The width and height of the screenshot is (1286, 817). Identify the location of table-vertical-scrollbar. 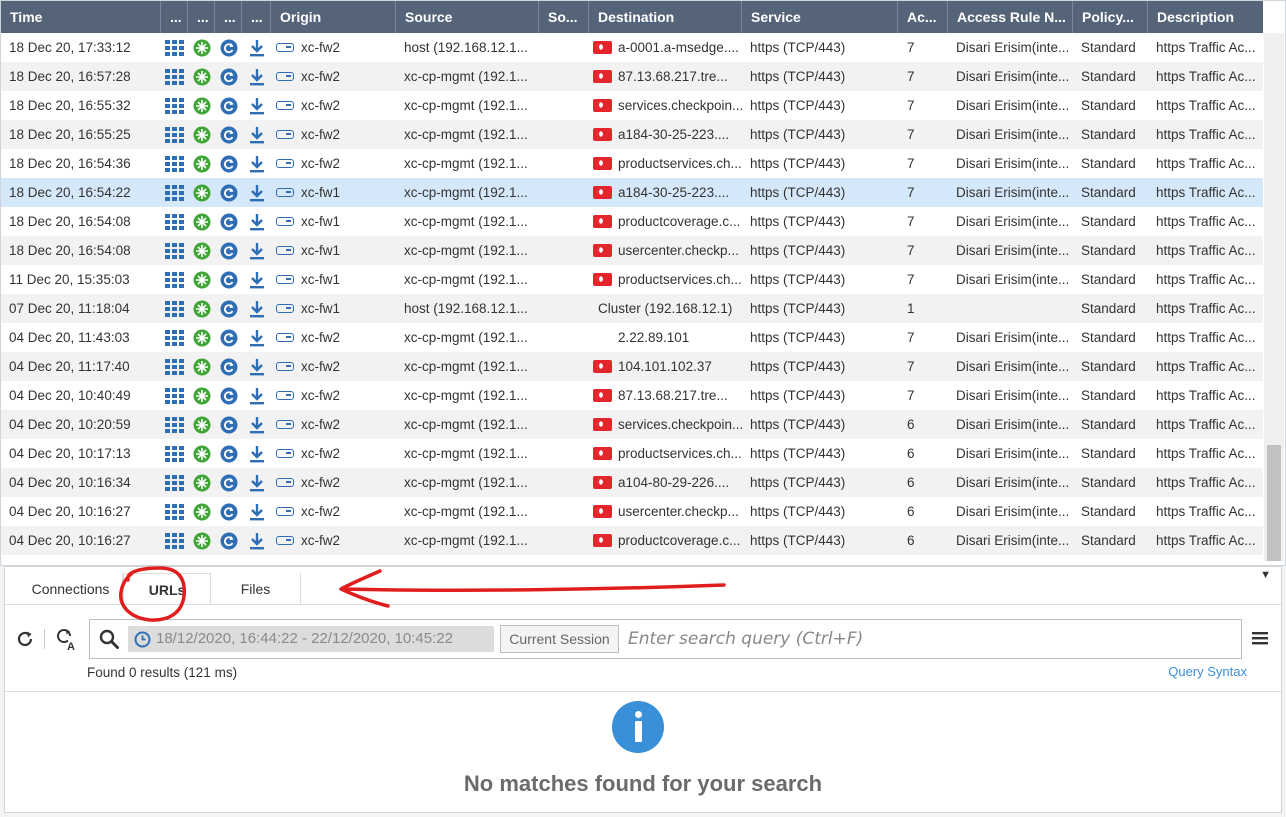
(1274, 297).